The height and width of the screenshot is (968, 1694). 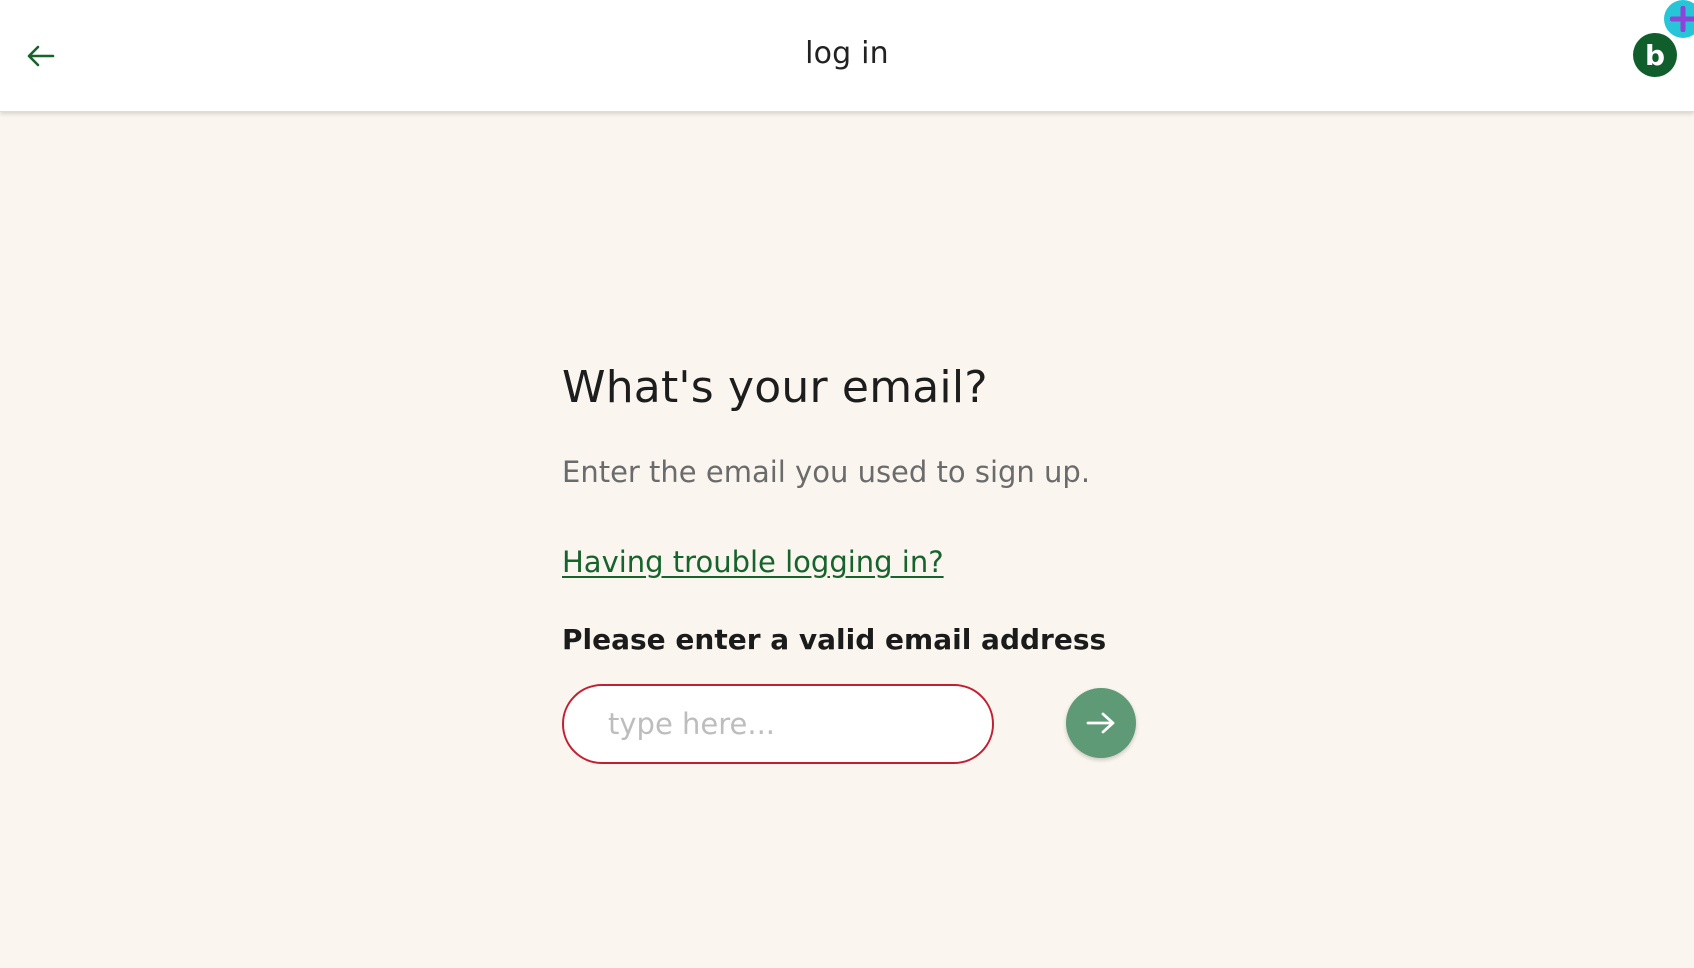 I want to click on arrow-right-icon, so click(x=1100, y=723).